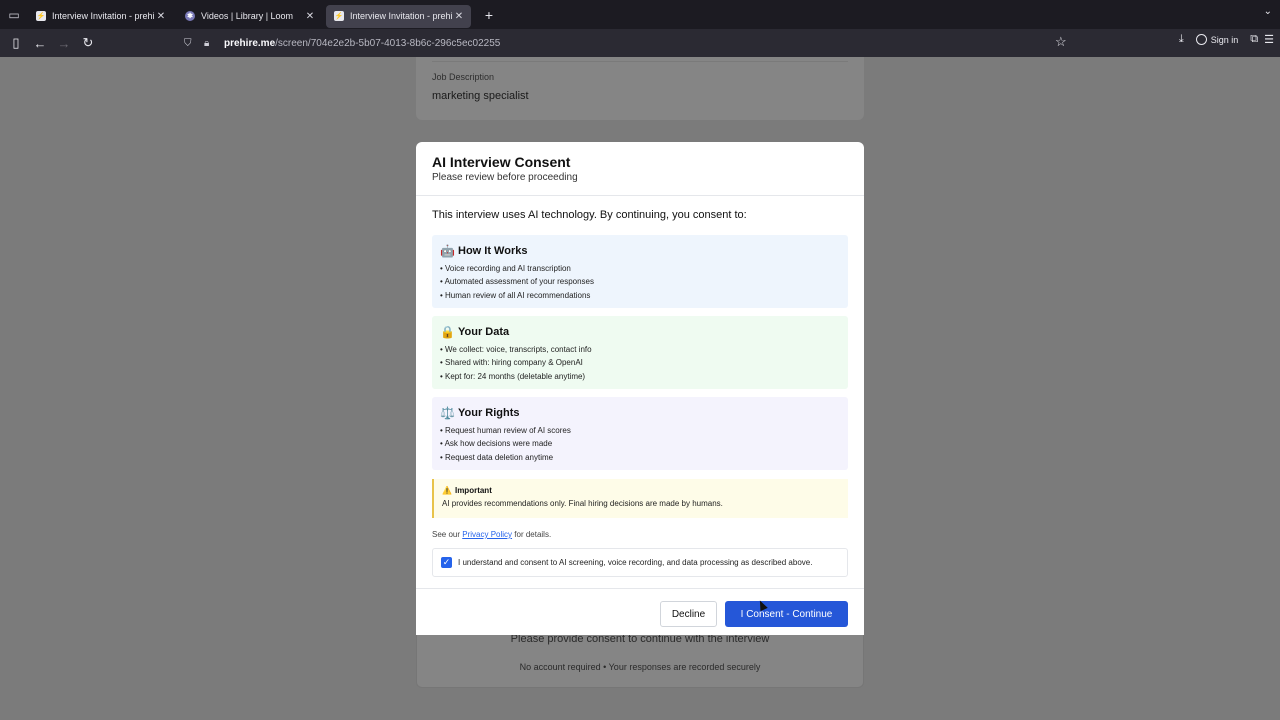 Image resolution: width=1280 pixels, height=720 pixels. What do you see at coordinates (1269, 39) in the screenshot?
I see `menu-icon: ☰` at bounding box center [1269, 39].